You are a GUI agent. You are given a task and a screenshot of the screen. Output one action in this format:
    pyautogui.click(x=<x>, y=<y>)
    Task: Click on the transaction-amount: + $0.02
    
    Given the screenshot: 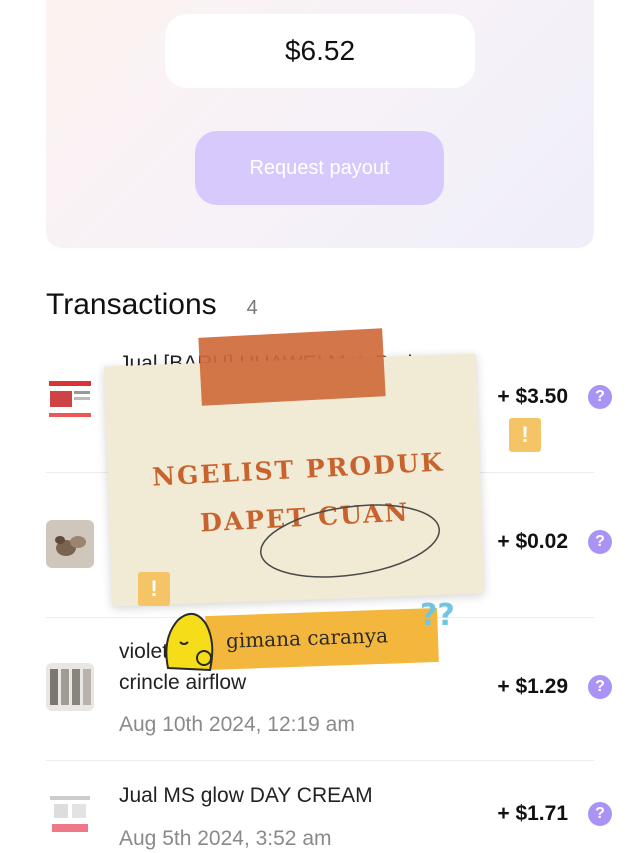 What is the action you would take?
    pyautogui.click(x=532, y=541)
    